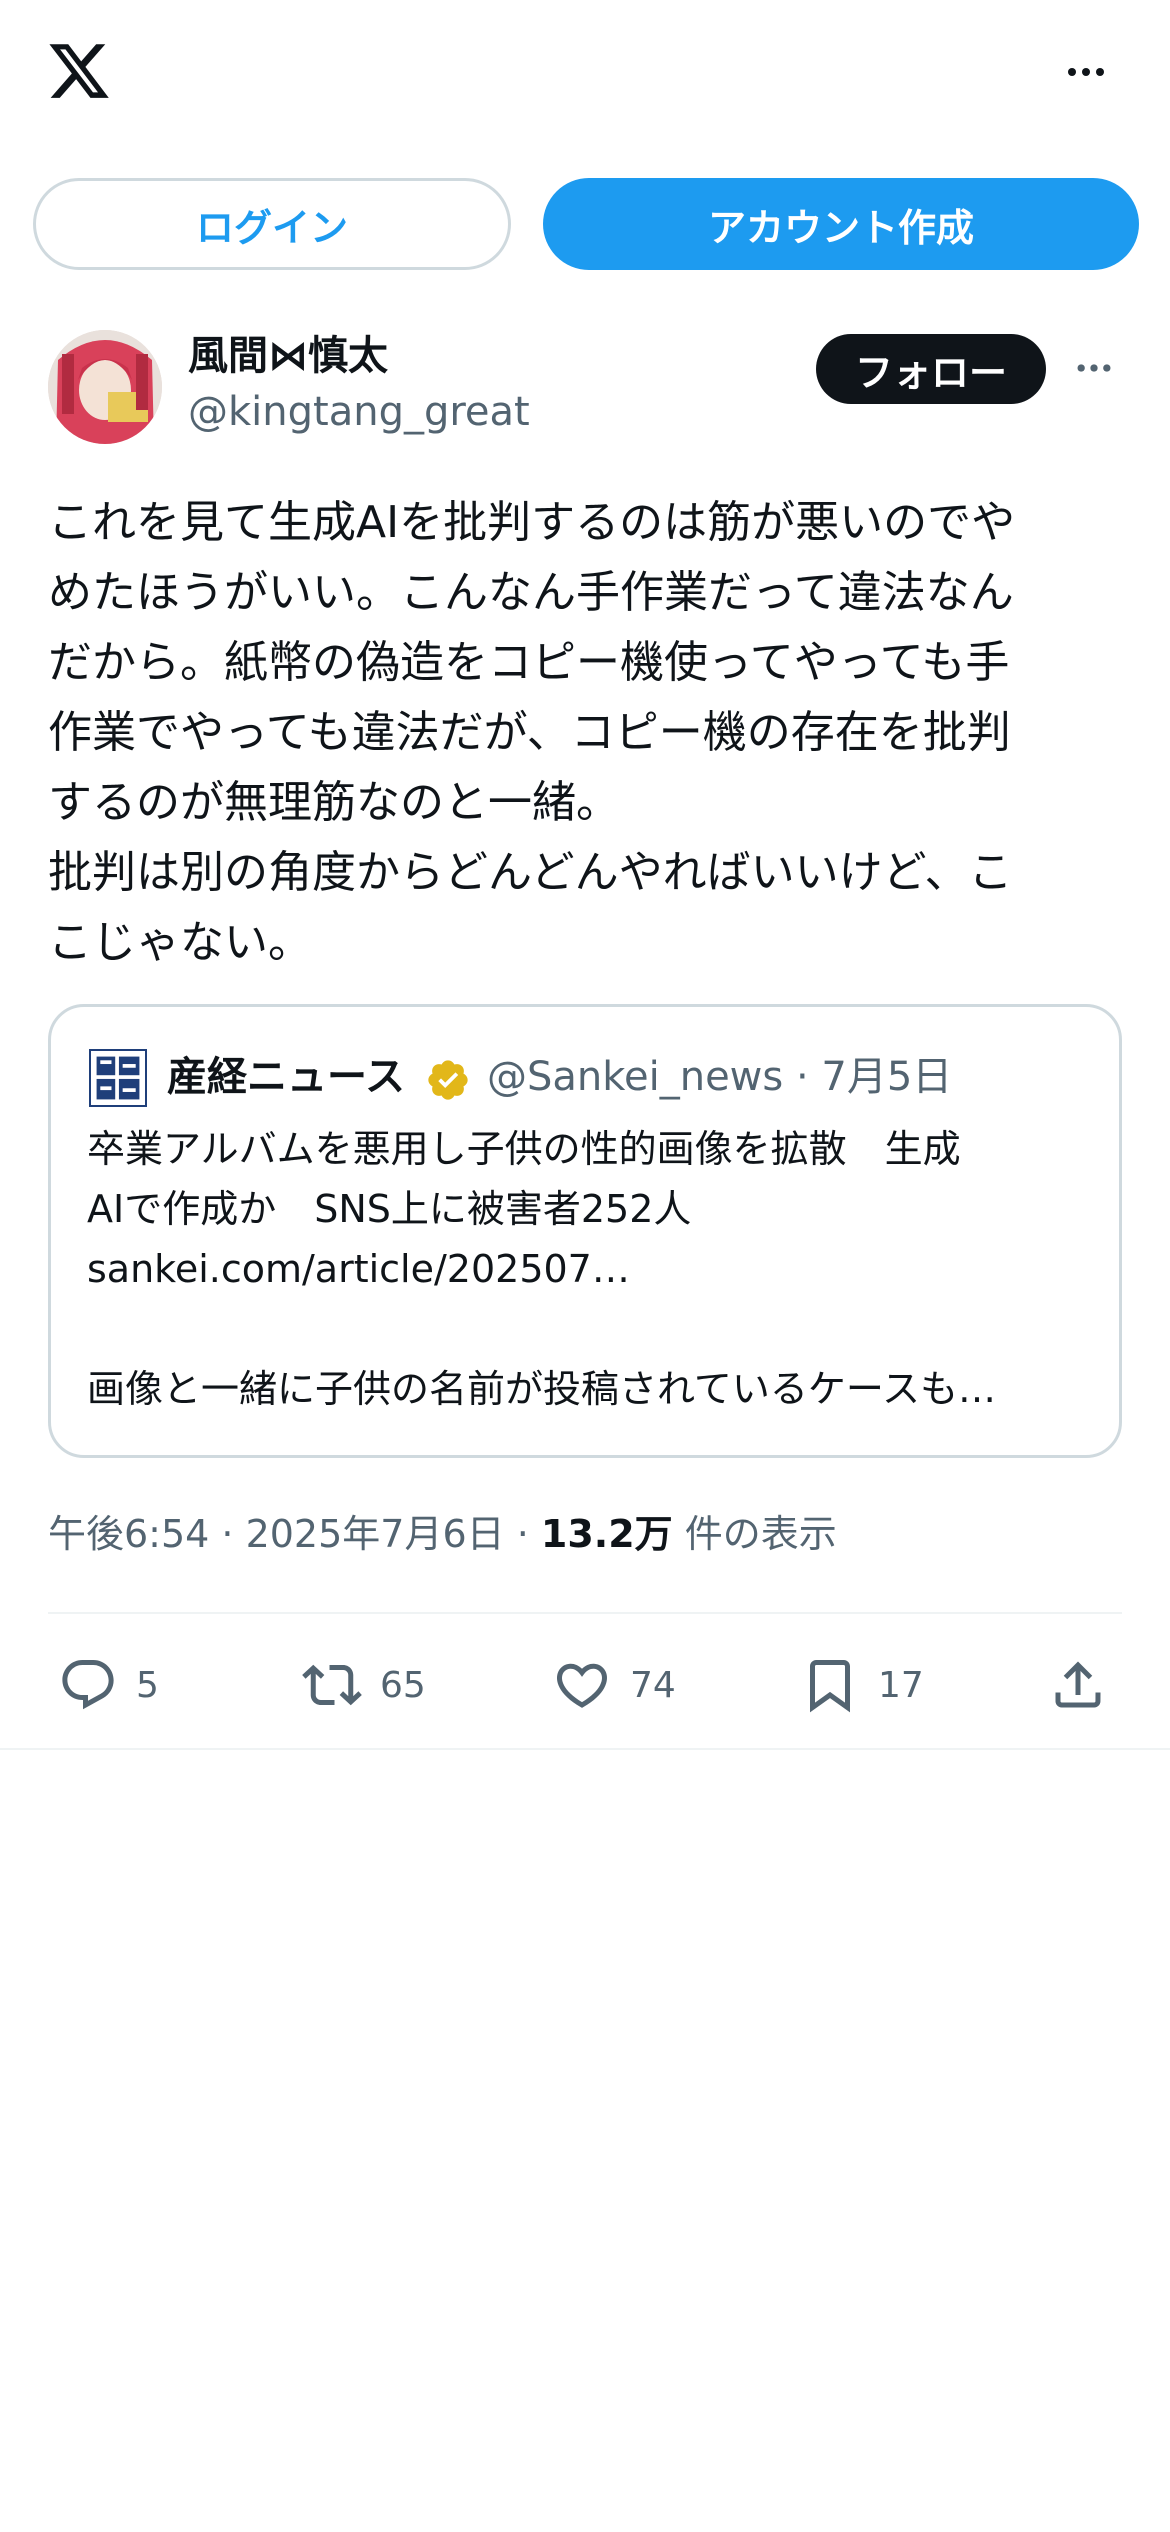 This screenshot has width=1170, height=2532. I want to click on auth-buttons: ログイン アカウント作成, so click(586, 225).